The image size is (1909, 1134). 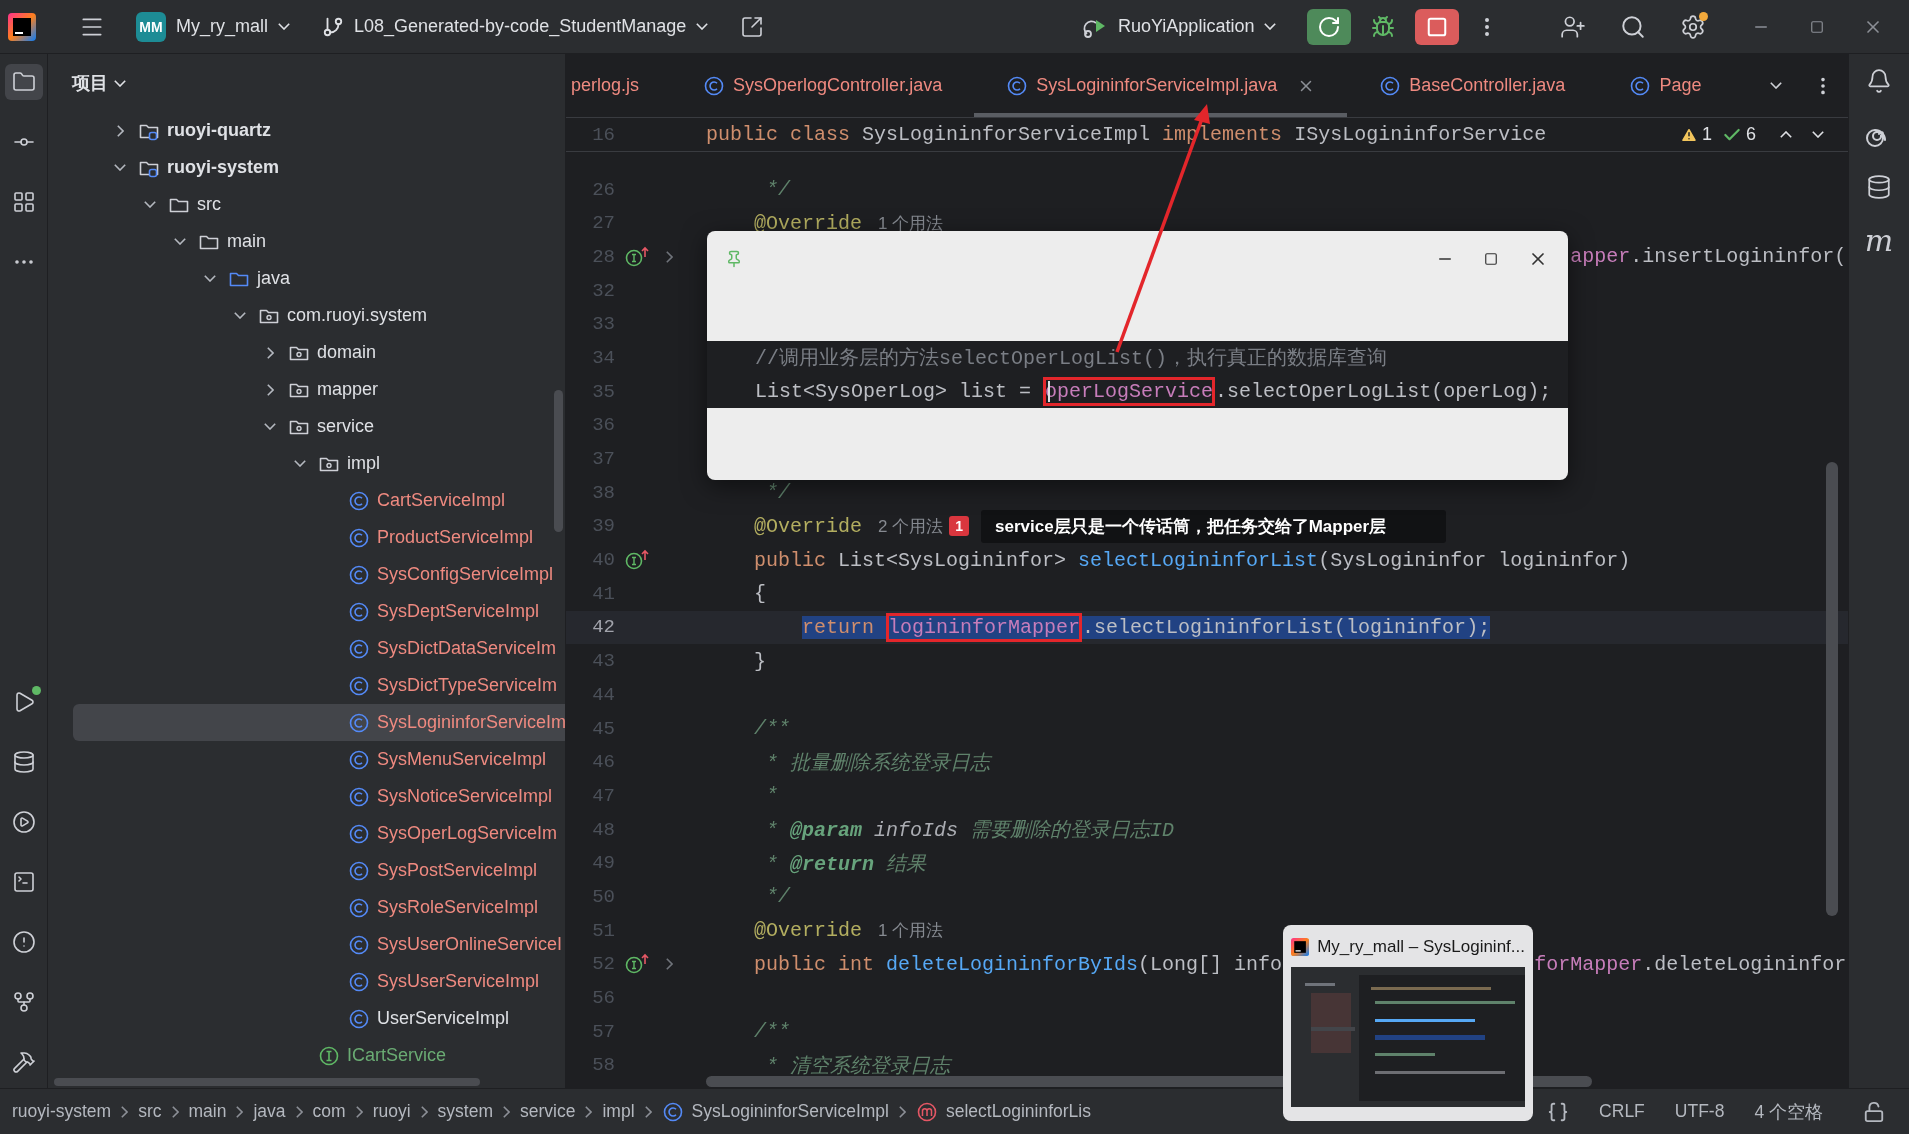 What do you see at coordinates (99, 83) in the screenshot?
I see `panel-title: 项目` at bounding box center [99, 83].